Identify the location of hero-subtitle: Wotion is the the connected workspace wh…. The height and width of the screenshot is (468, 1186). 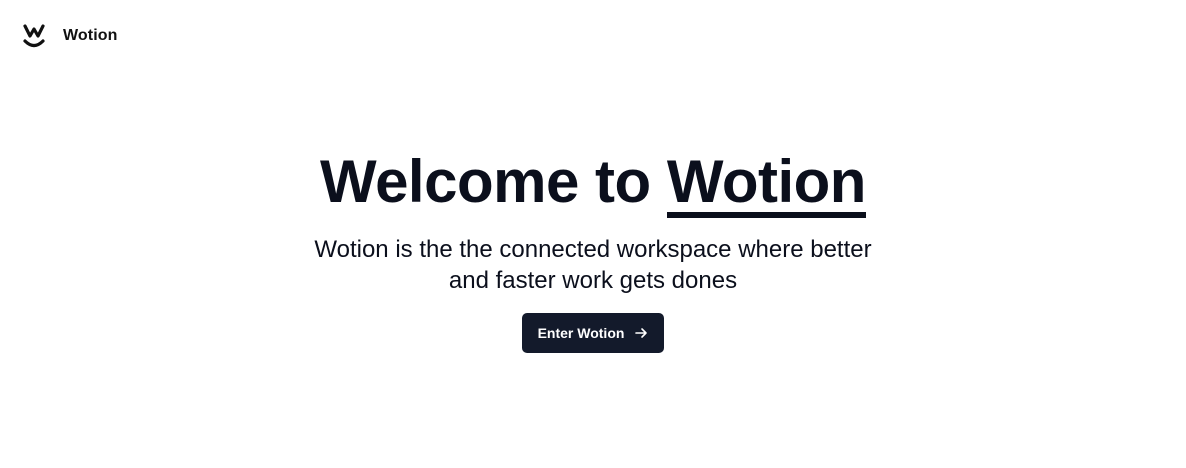
(593, 265).